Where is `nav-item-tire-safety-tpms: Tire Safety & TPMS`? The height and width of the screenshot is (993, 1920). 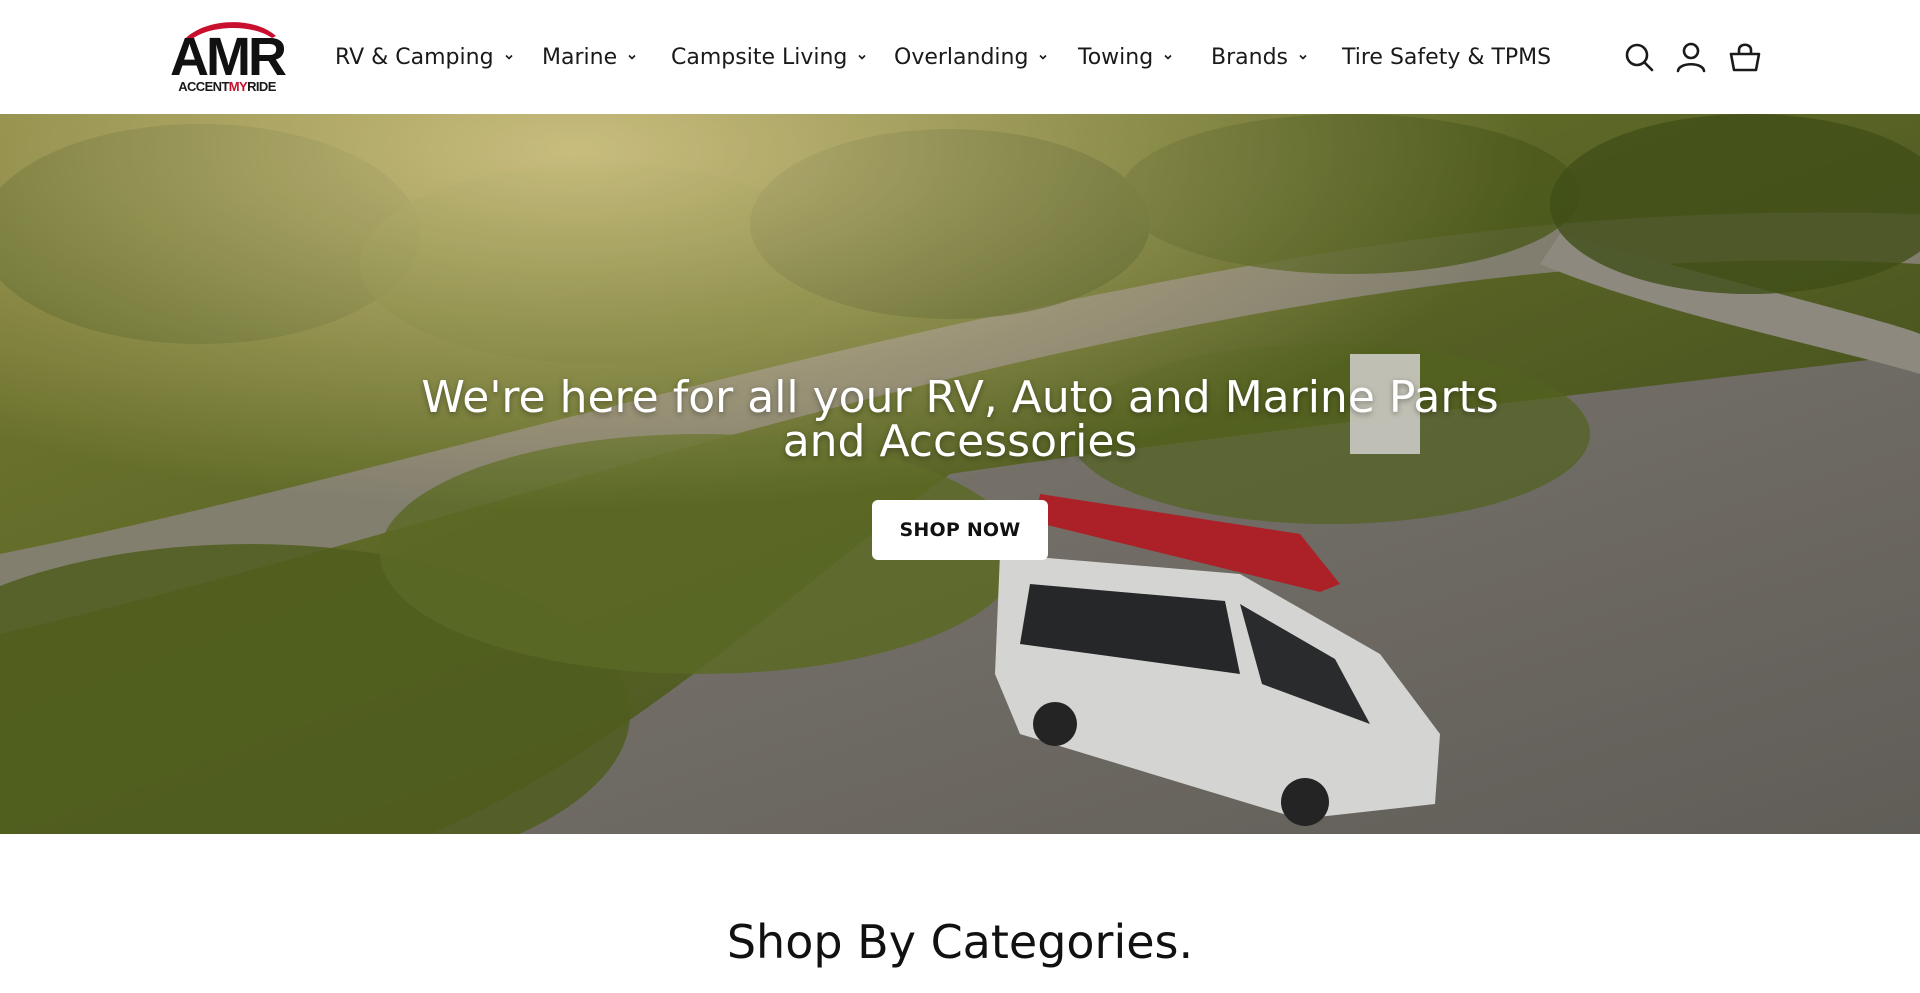 nav-item-tire-safety-tpms: Tire Safety & TPMS is located at coordinates (1446, 57).